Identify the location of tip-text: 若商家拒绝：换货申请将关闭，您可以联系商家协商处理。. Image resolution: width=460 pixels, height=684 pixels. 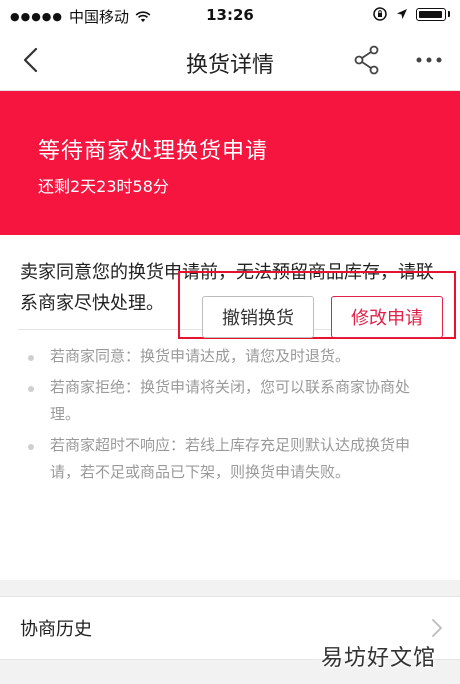
(230, 400).